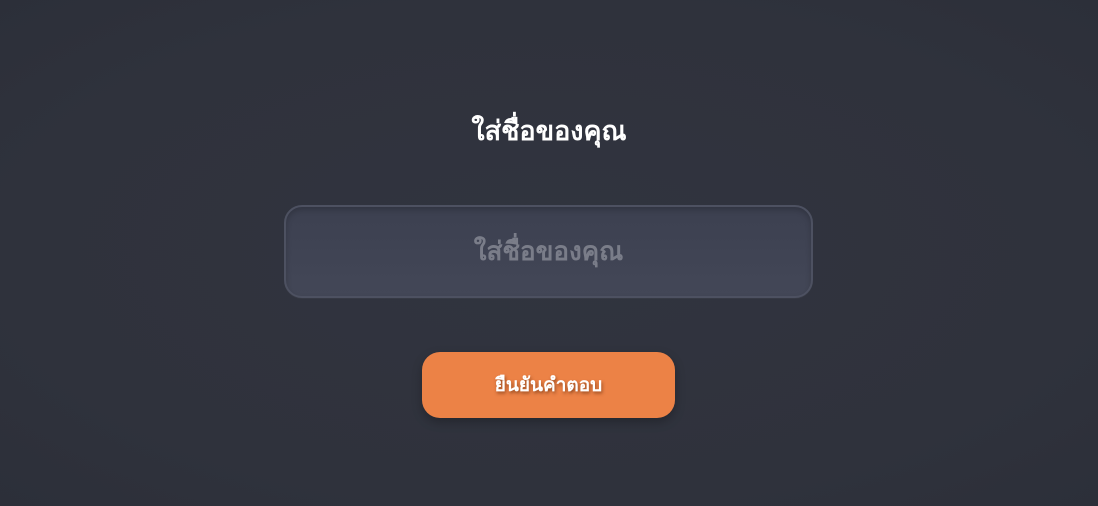 The height and width of the screenshot is (506, 1098). Describe the element at coordinates (549, 131) in the screenshot. I see `page-title: ใส่ชื่อของคุณ` at that location.